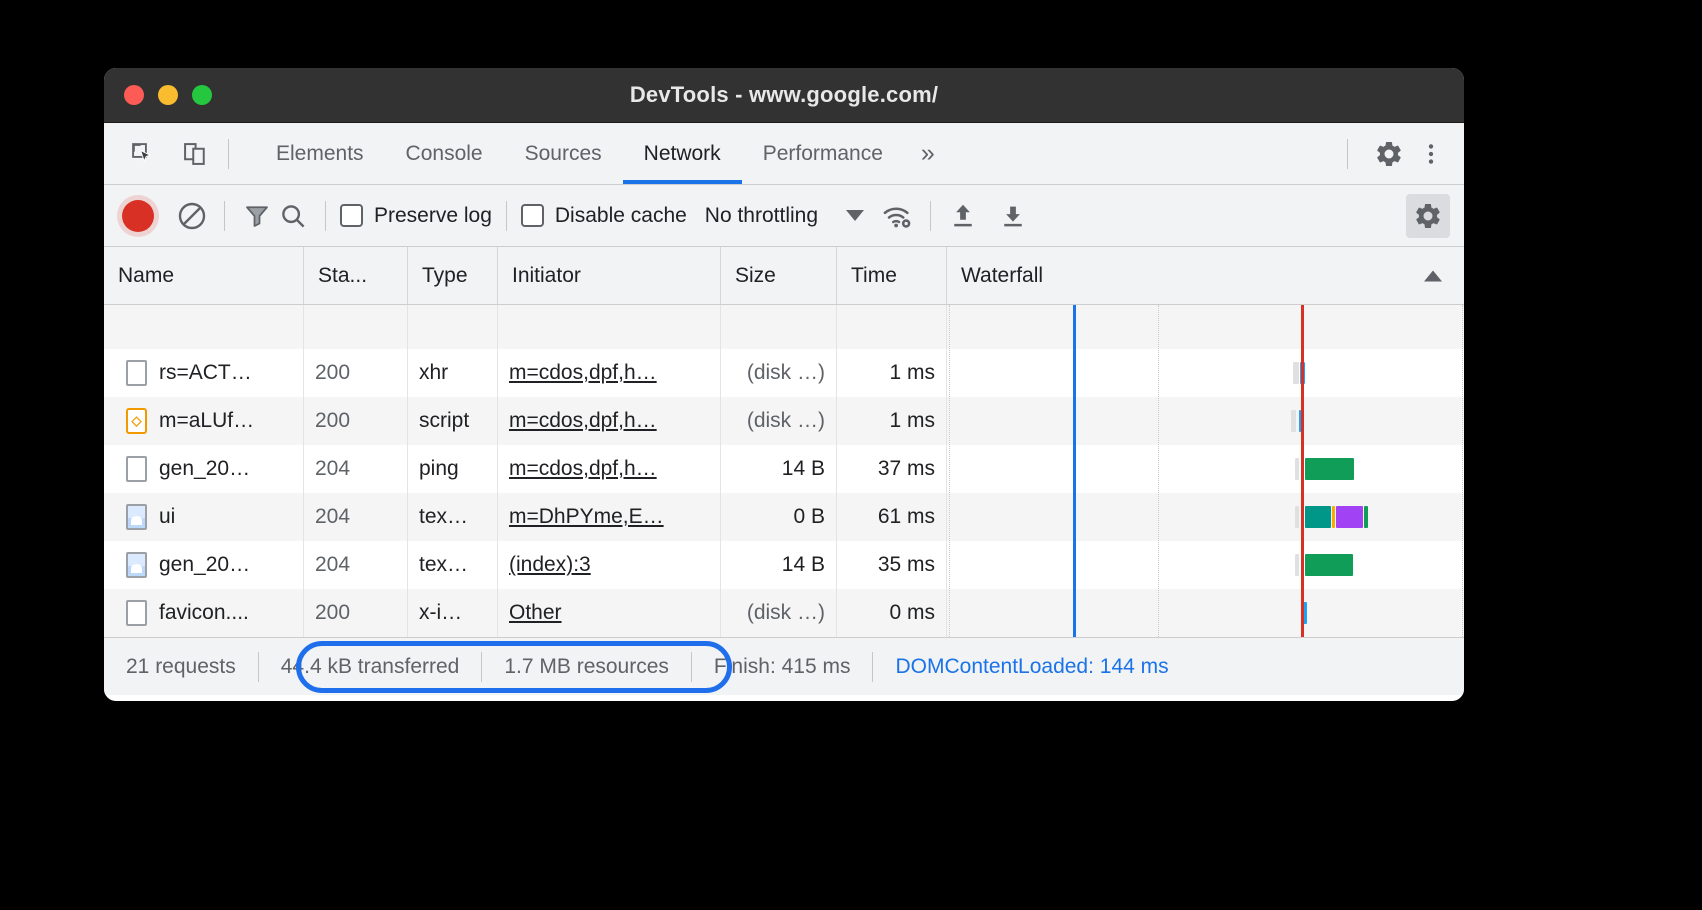  Describe the element at coordinates (928, 153) in the screenshot. I see `more-tabs-icon: »` at that location.